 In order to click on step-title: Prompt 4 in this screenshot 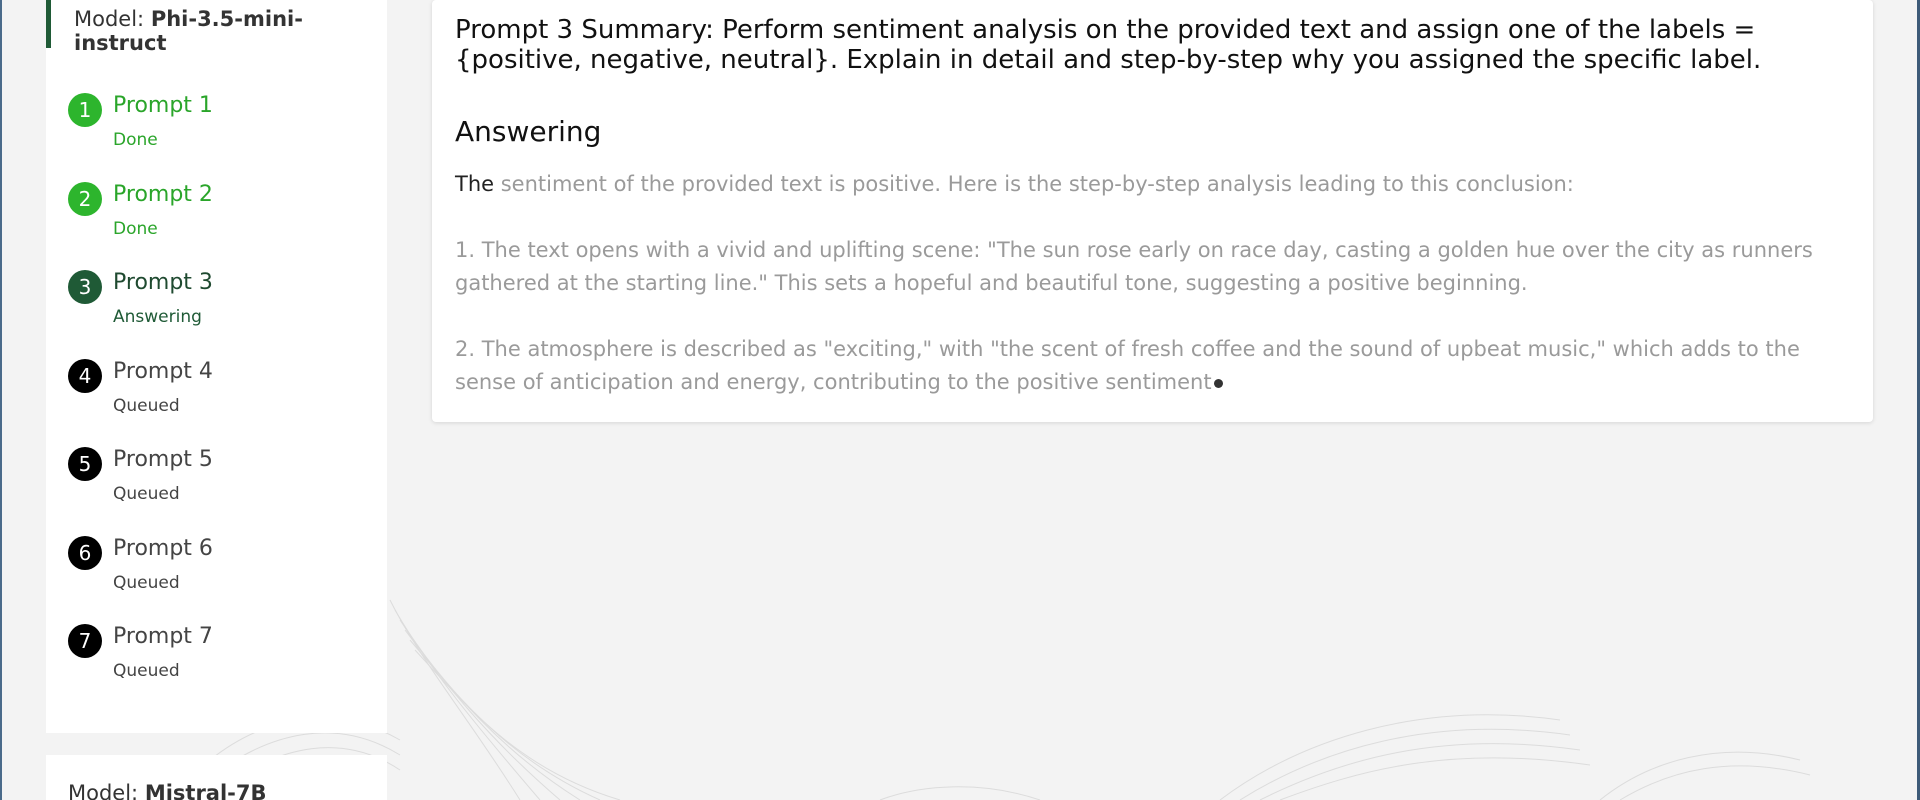, I will do `click(163, 371)`.